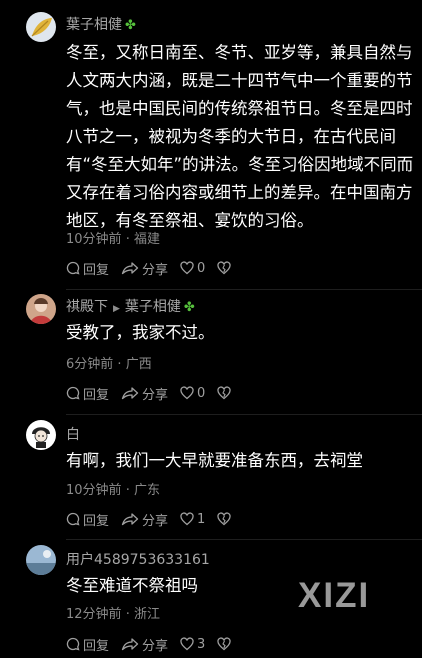  I want to click on like-button: 1, so click(192, 519).